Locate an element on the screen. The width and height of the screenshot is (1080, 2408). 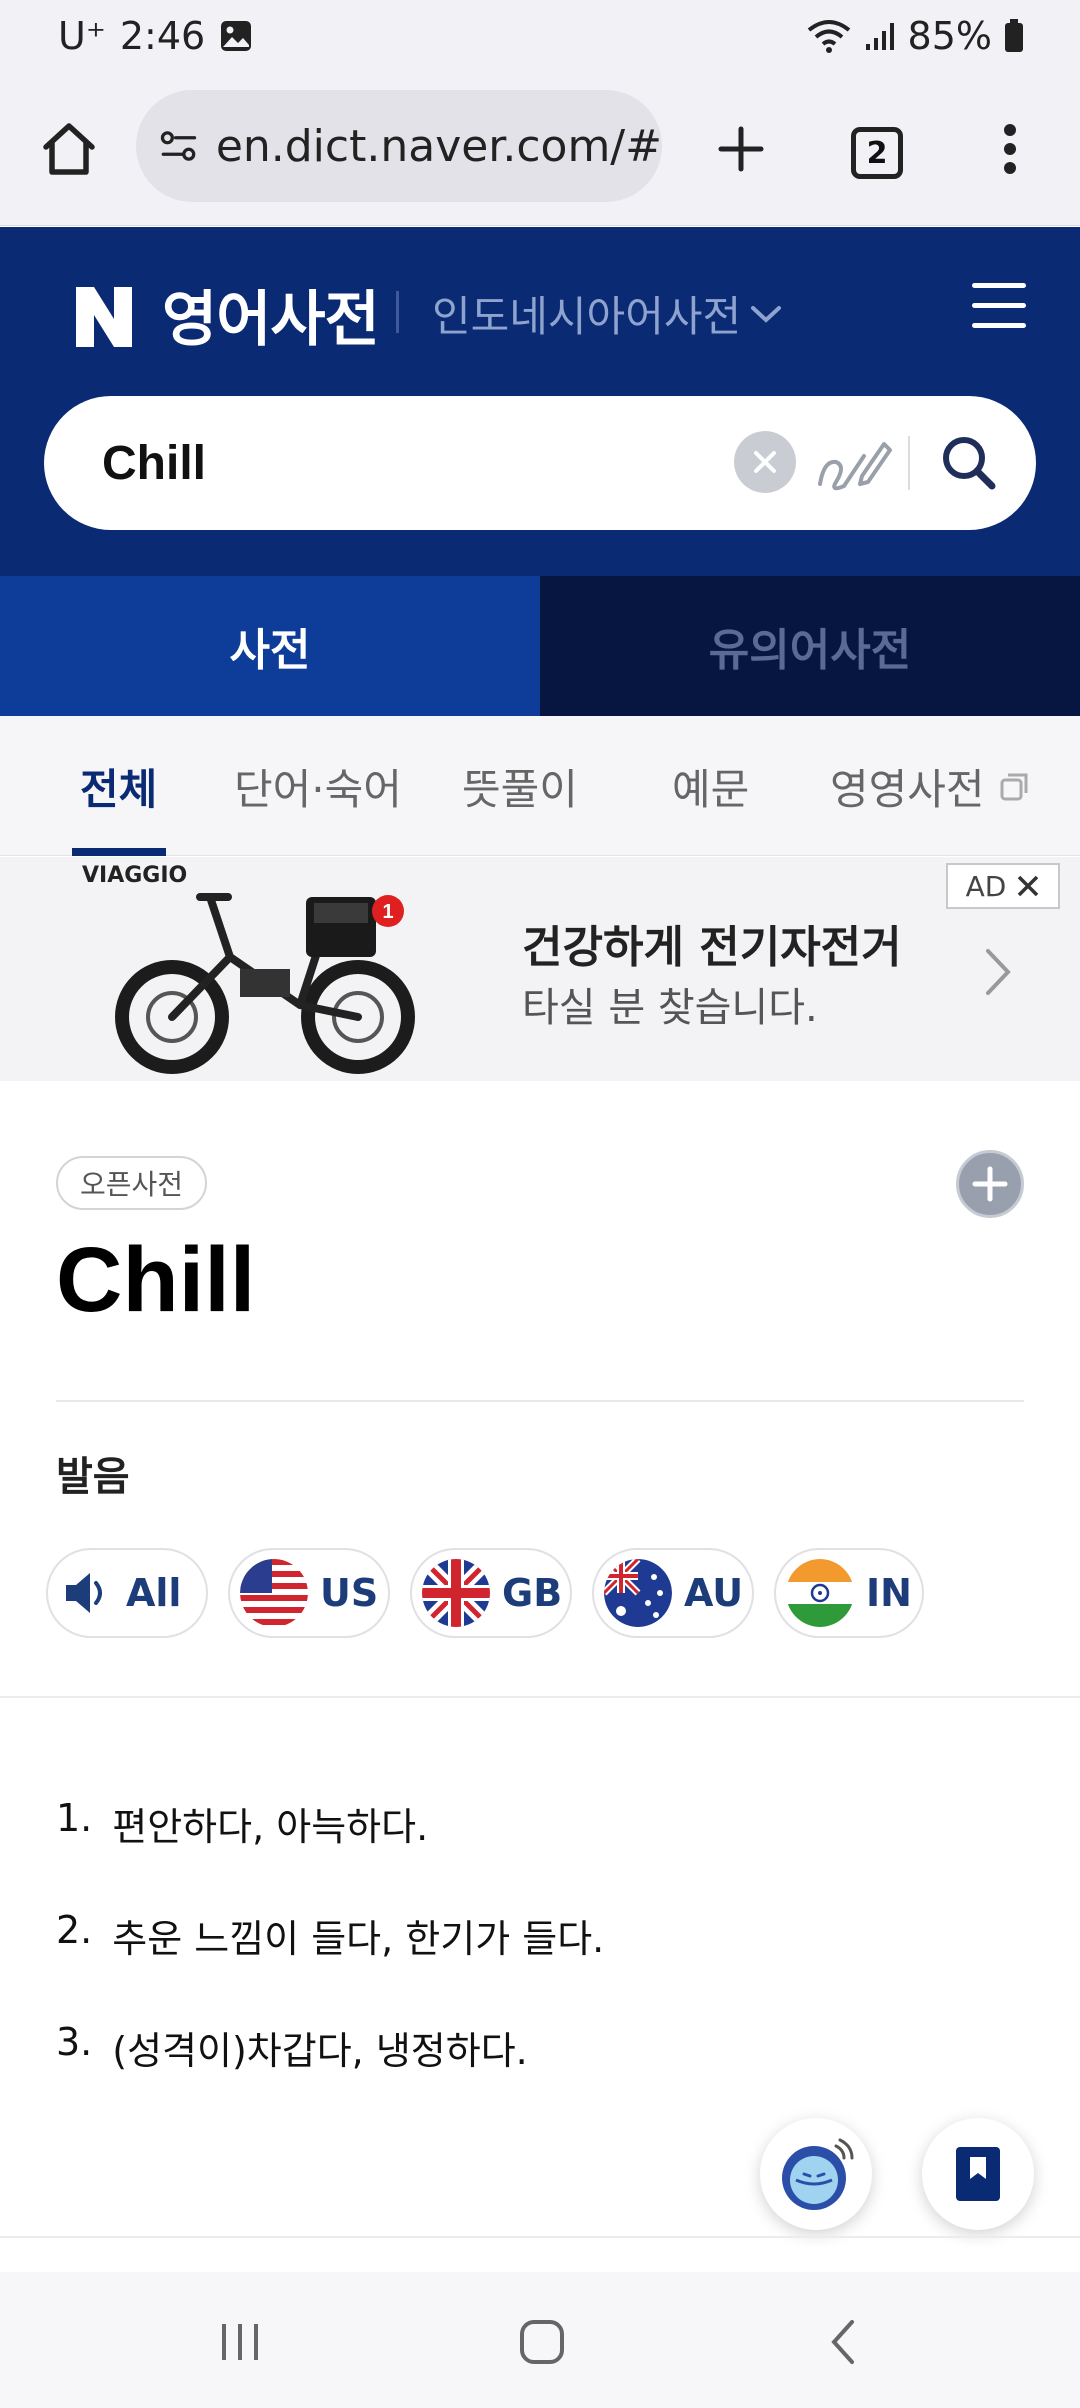
browser-toolbar: en.dict.naver.com/# 2 is located at coordinates (540, 150).